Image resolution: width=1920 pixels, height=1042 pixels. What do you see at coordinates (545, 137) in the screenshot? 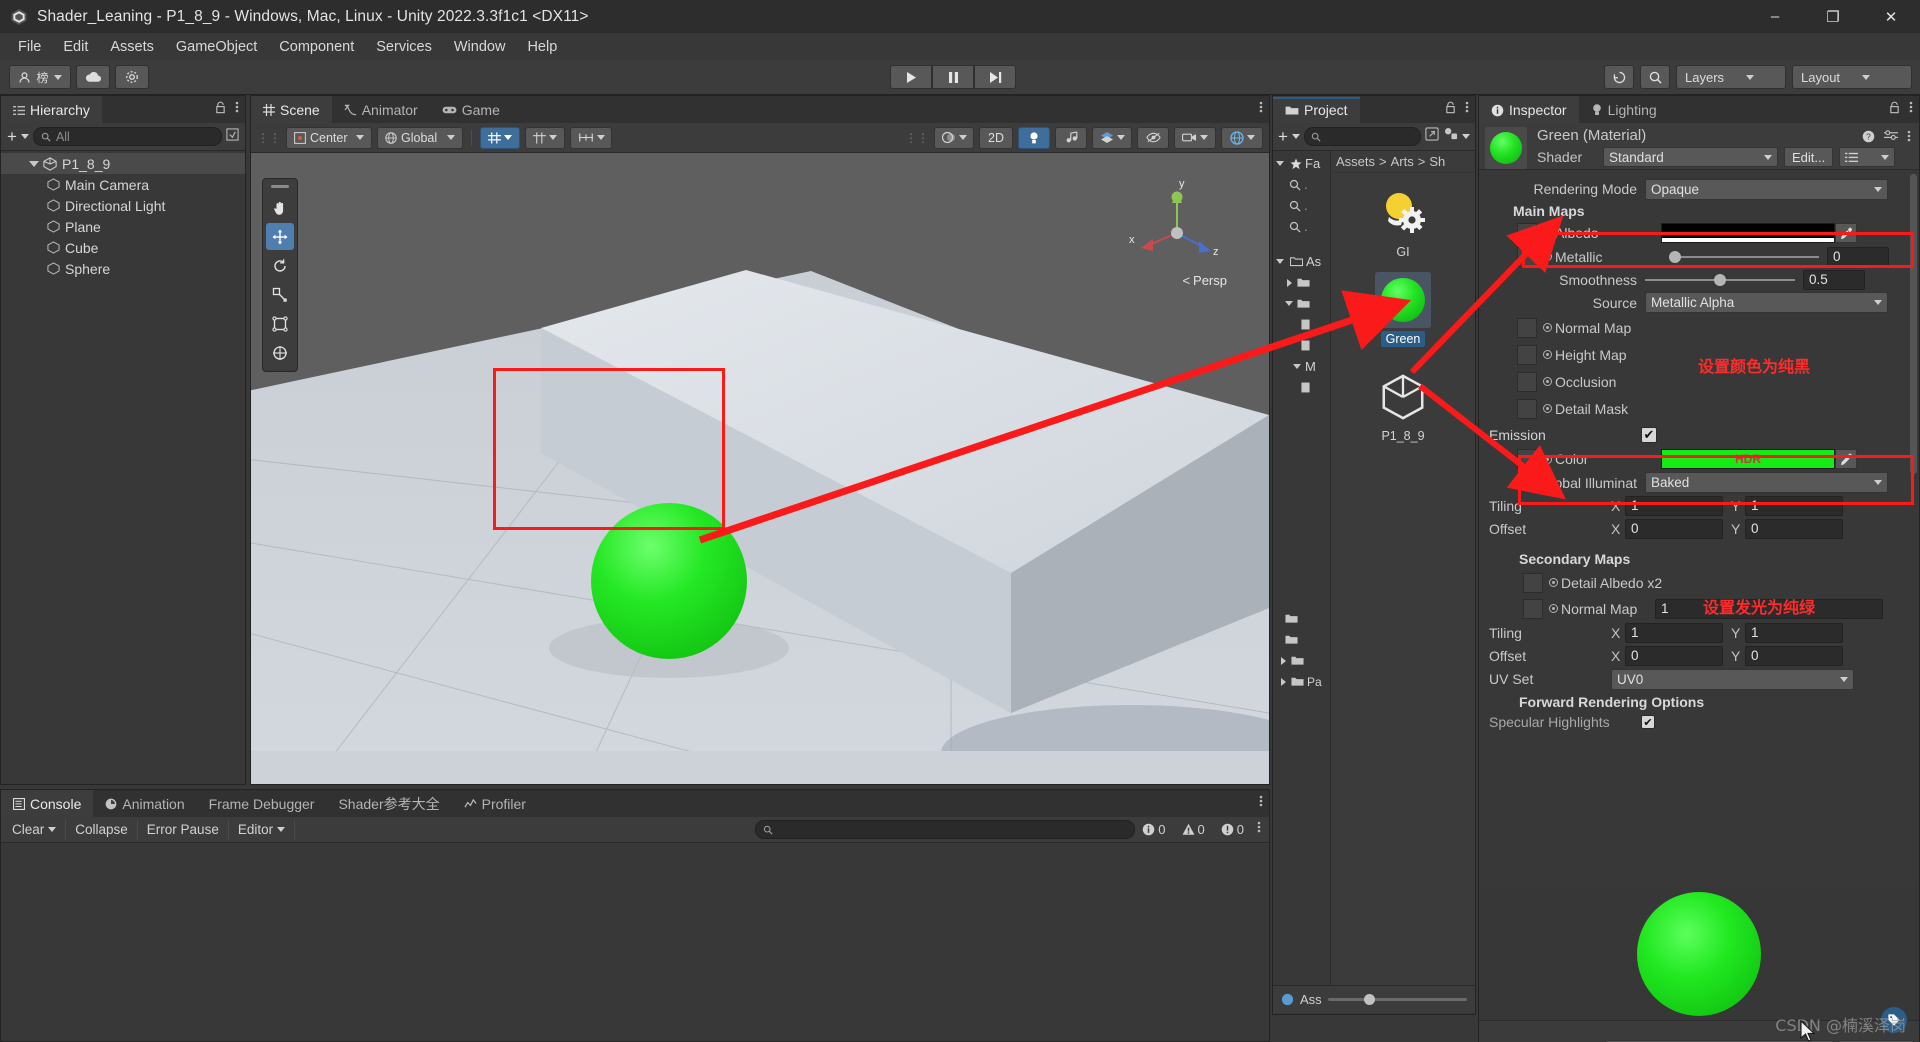
I see `grid-visibility-toggle` at bounding box center [545, 137].